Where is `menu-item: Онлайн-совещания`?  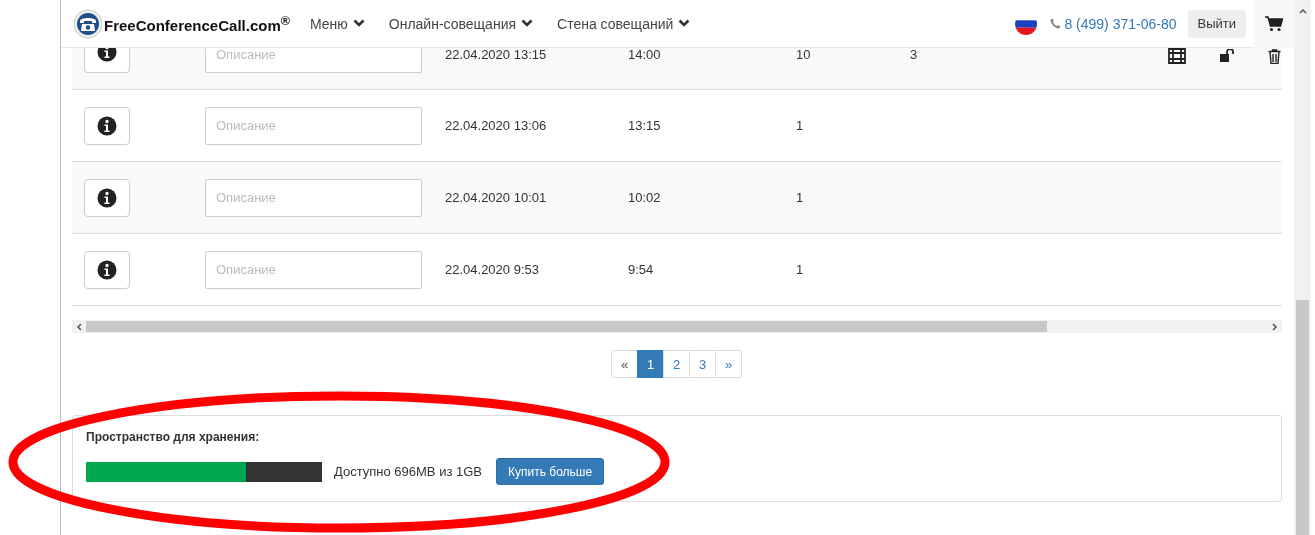 menu-item: Онлайн-совещания is located at coordinates (461, 23).